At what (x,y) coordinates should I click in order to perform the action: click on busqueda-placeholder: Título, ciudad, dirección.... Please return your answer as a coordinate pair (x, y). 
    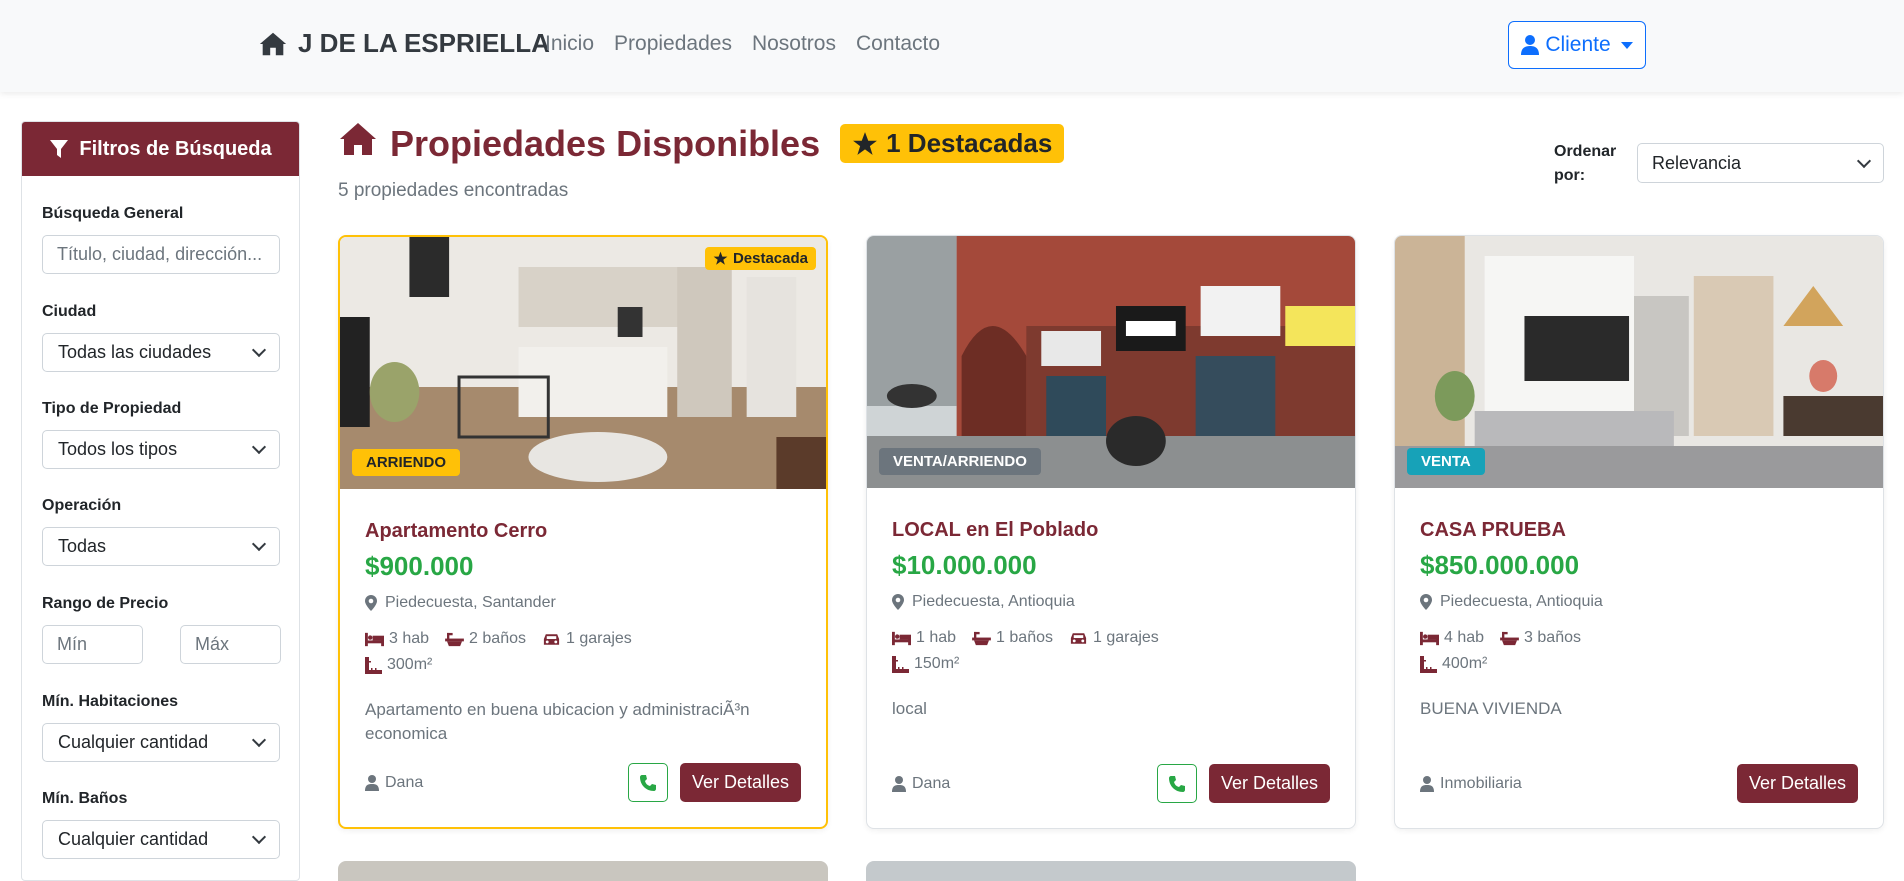
    Looking at the image, I should click on (160, 254).